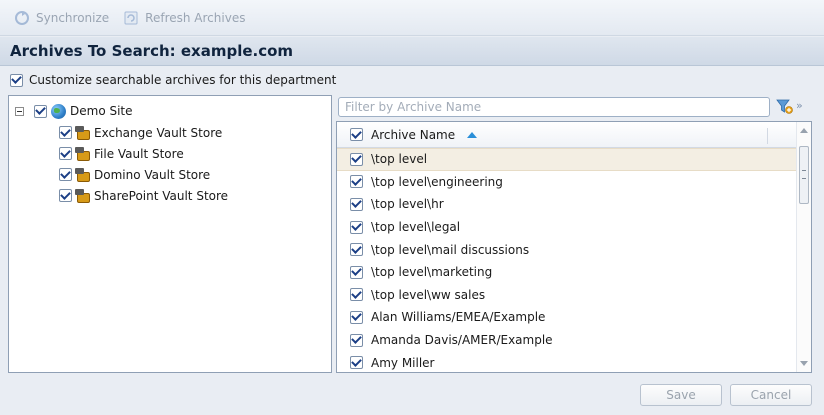  I want to click on filter-row: », so click(574, 107).